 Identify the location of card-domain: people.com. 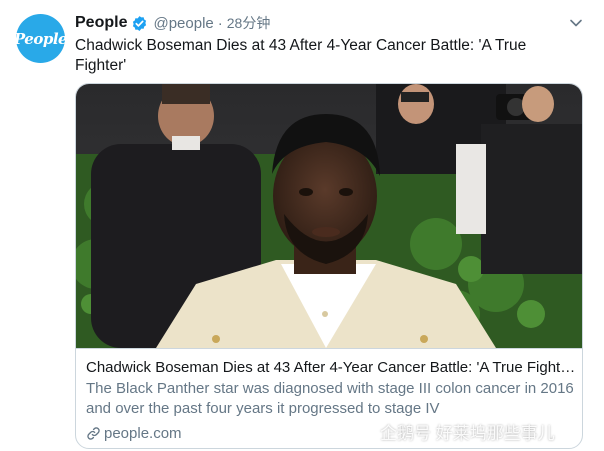
(134, 433).